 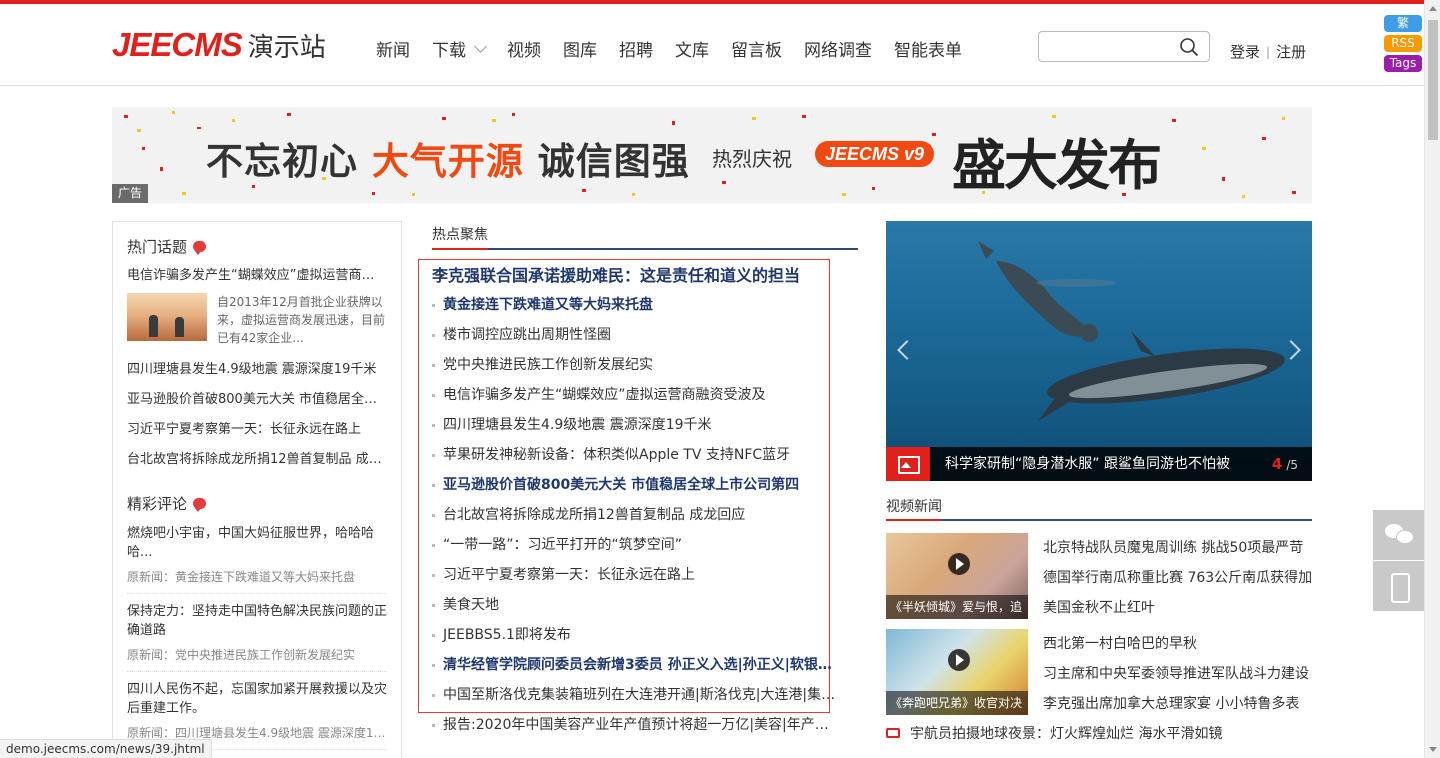 I want to click on video-extra-link: 宇航员拍摄地球夜景：灯火辉煌灿烂 海水平滑如镜, so click(x=1054, y=733).